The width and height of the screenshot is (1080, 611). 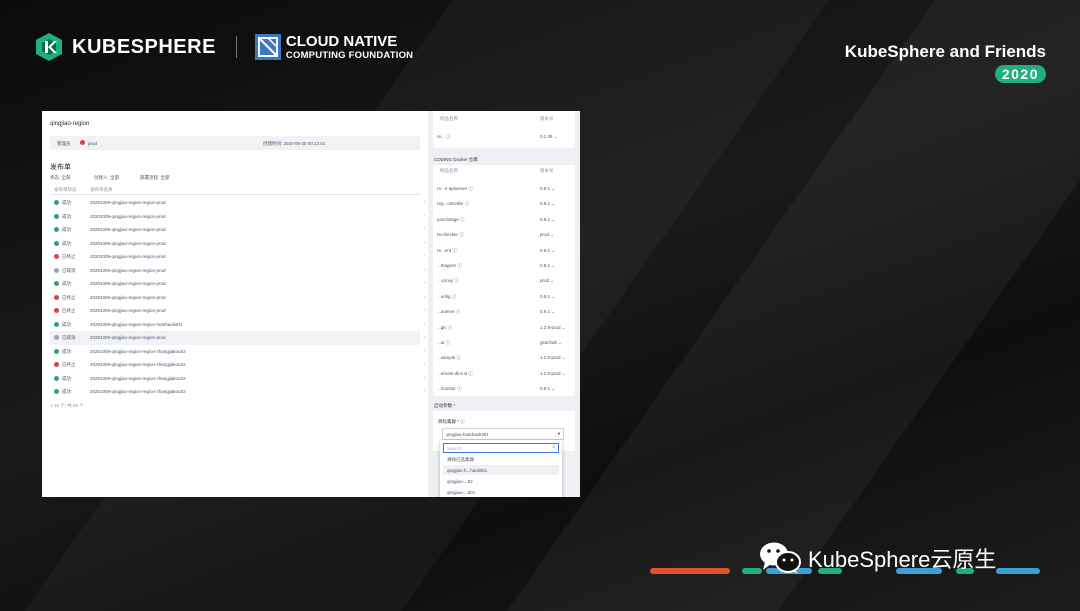 What do you see at coordinates (445, 327) in the screenshot?
I see `registry-item-name: ...gic ⓘ` at bounding box center [445, 327].